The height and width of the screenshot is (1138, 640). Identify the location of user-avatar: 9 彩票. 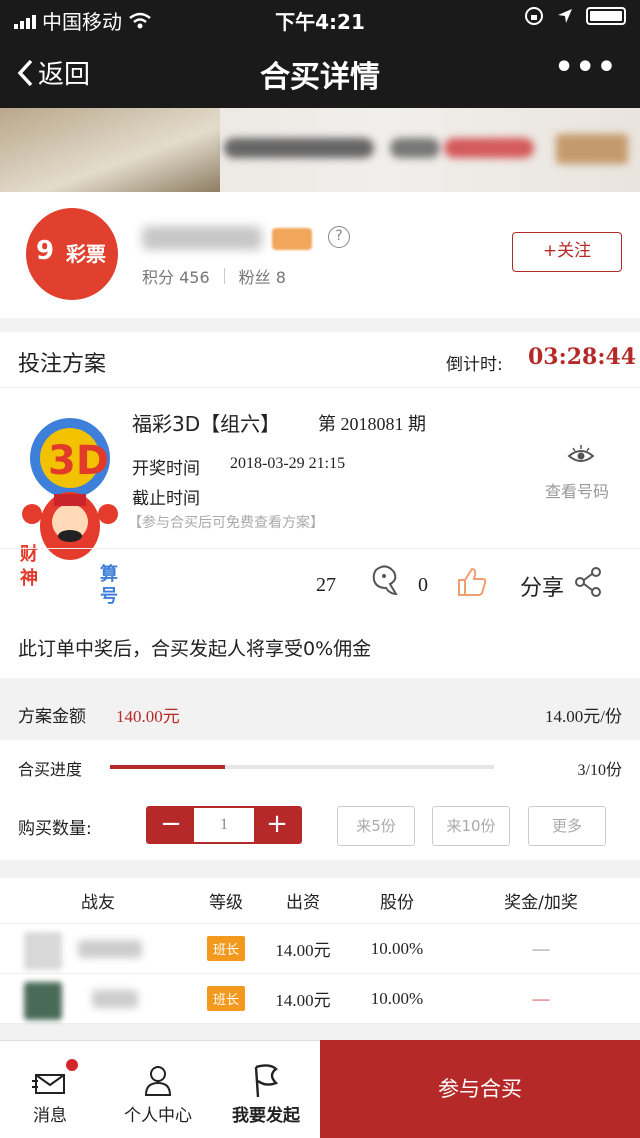
(72, 254).